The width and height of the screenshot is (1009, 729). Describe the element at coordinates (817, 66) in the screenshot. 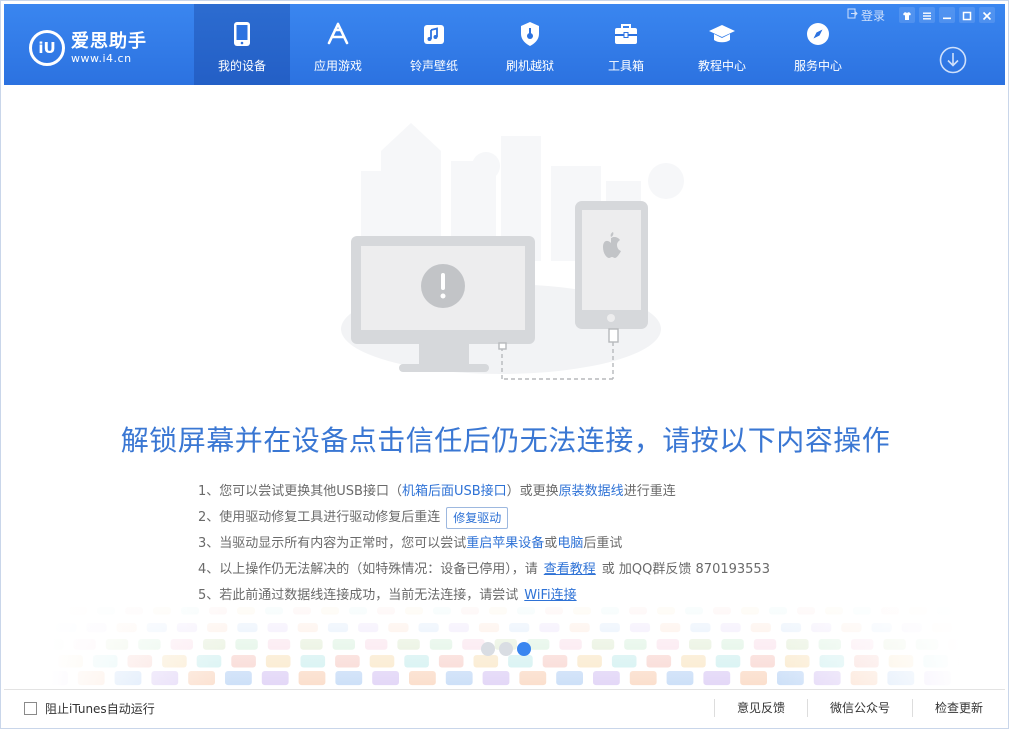

I see `nav-label: 服务中心` at that location.